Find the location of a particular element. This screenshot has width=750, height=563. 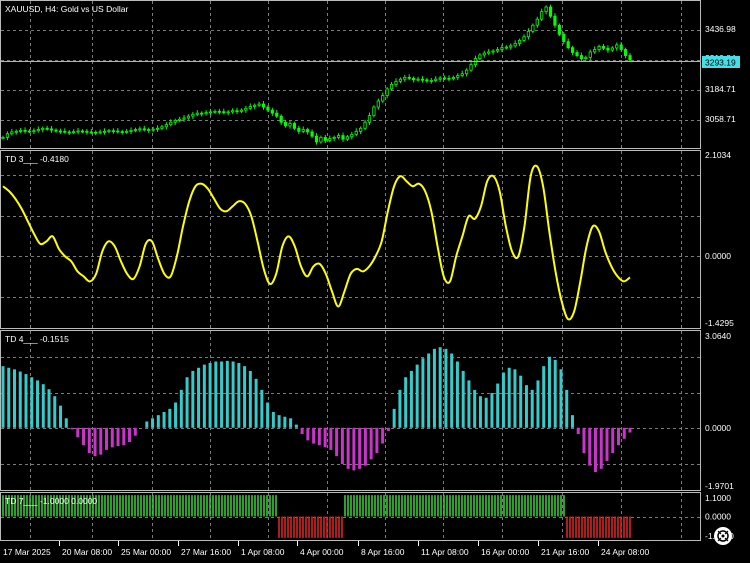

price-axis: 3436.98 3310.84 3184.71 3058.71 is located at coordinates (720, 74).